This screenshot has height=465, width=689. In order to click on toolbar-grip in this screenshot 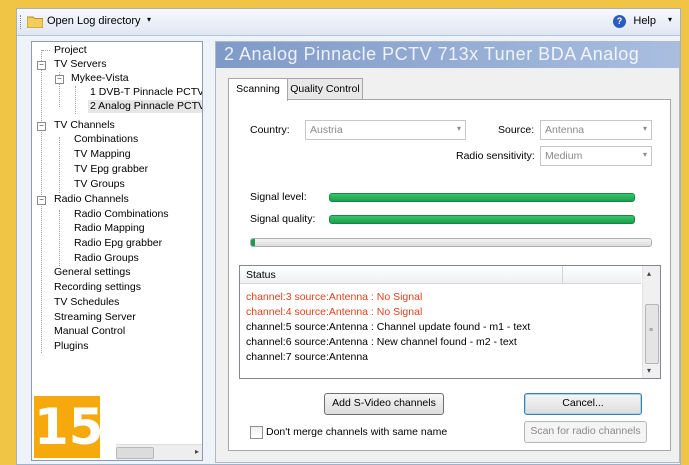, I will do `click(21, 22)`.